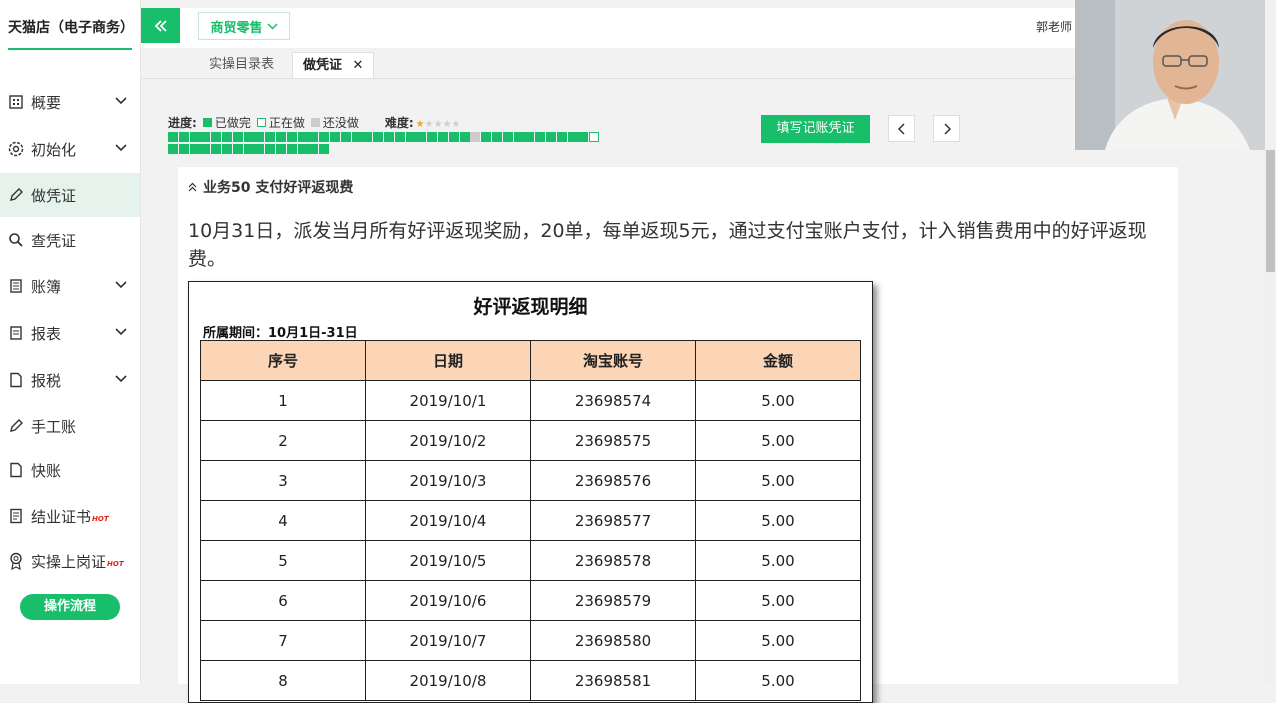 The width and height of the screenshot is (1276, 703). What do you see at coordinates (358, 65) in the screenshot?
I see `close-icon: ✕` at bounding box center [358, 65].